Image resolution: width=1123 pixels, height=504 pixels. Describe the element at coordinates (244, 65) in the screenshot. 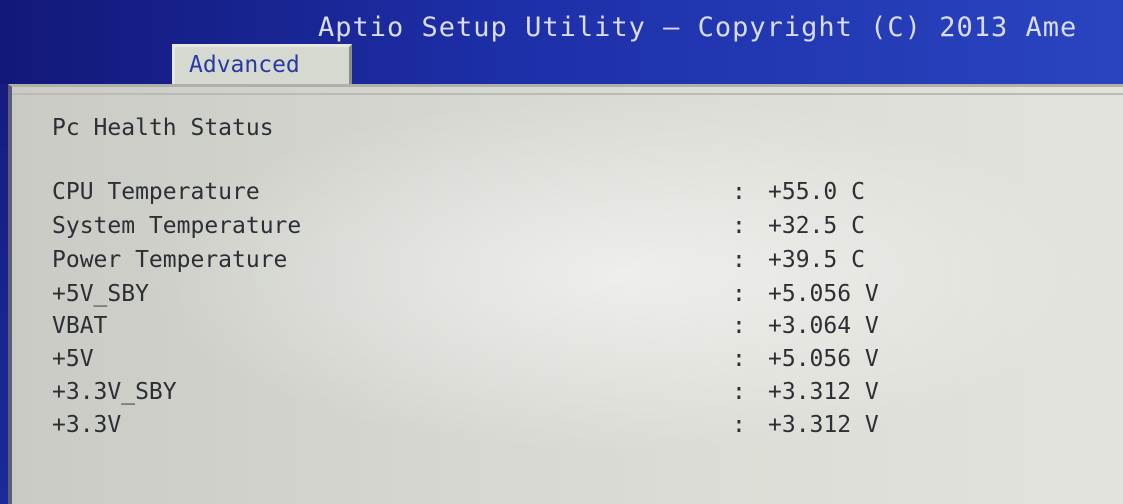

I see `tab-advanced-label: Advanced` at that location.